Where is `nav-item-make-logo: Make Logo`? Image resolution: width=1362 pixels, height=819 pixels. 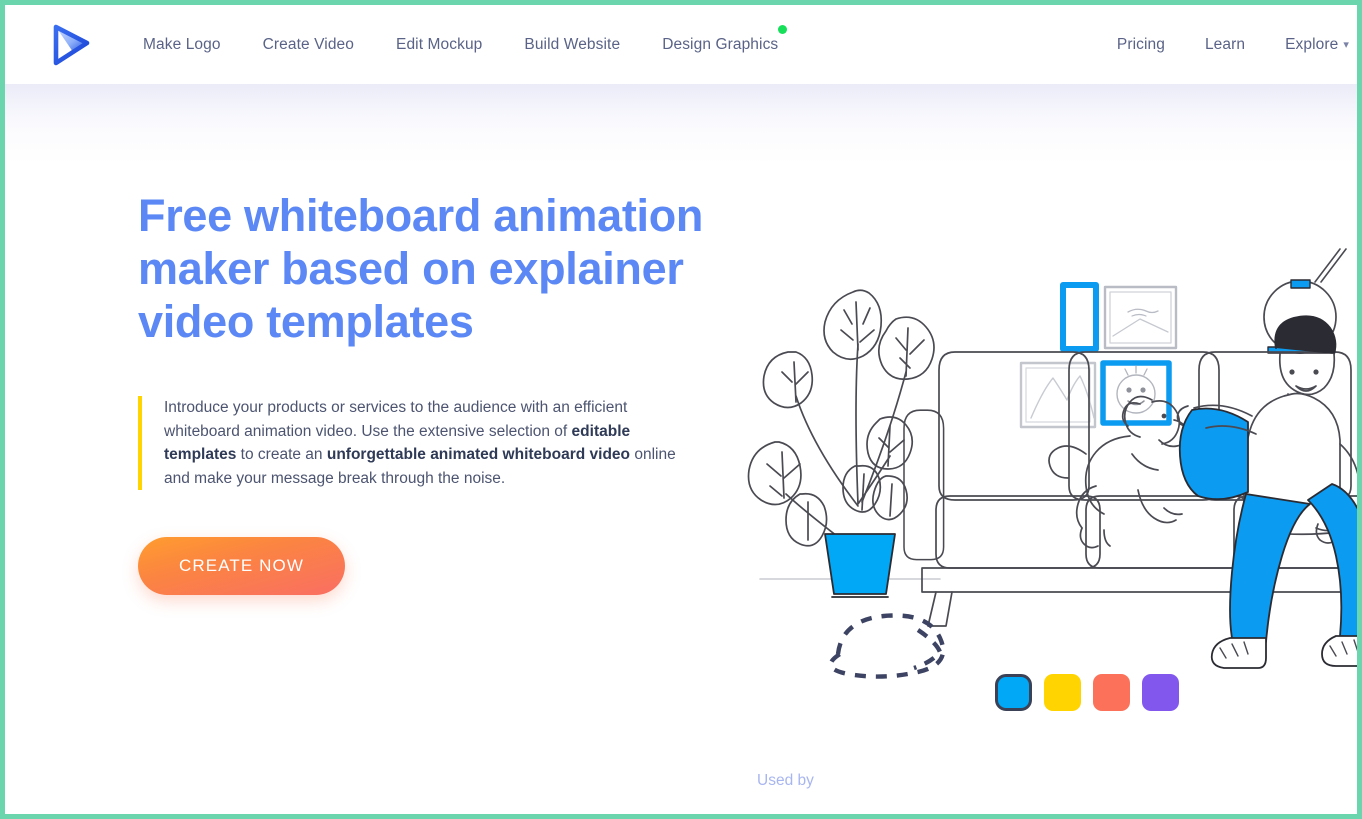
nav-item-make-logo: Make Logo is located at coordinates (182, 45).